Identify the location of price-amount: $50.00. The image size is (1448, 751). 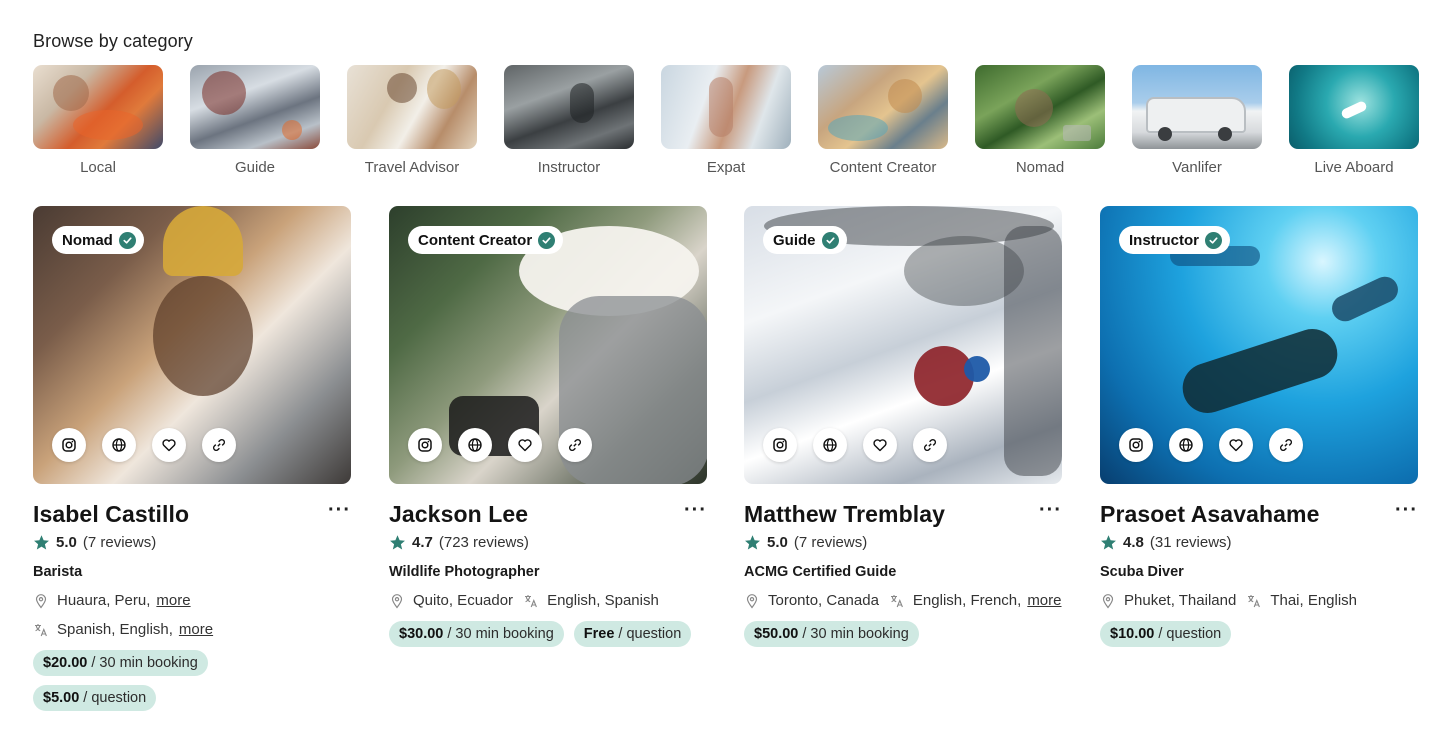
(776, 634).